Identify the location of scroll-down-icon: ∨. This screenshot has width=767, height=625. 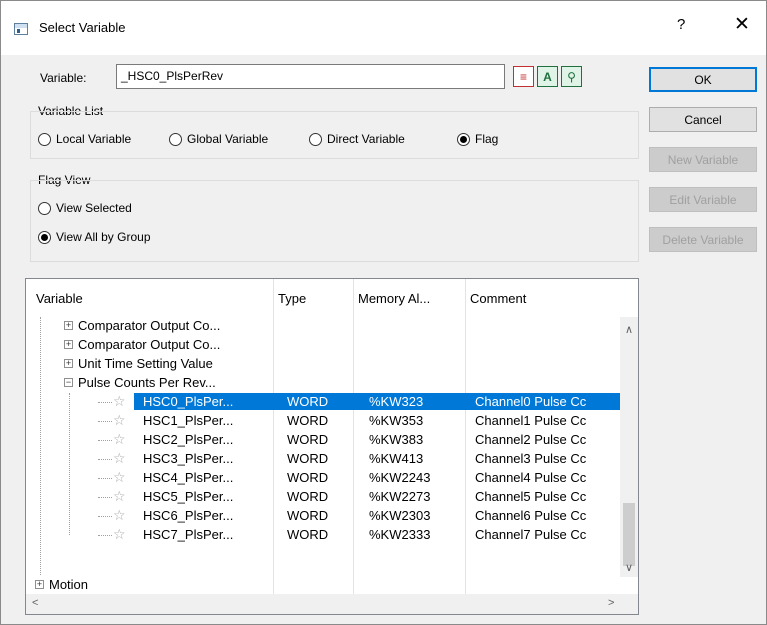
(629, 567).